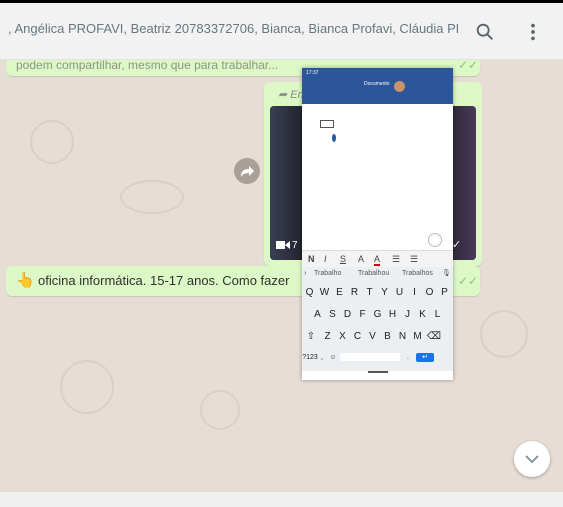  I want to click on enter-key-icon: ↵, so click(425, 357).